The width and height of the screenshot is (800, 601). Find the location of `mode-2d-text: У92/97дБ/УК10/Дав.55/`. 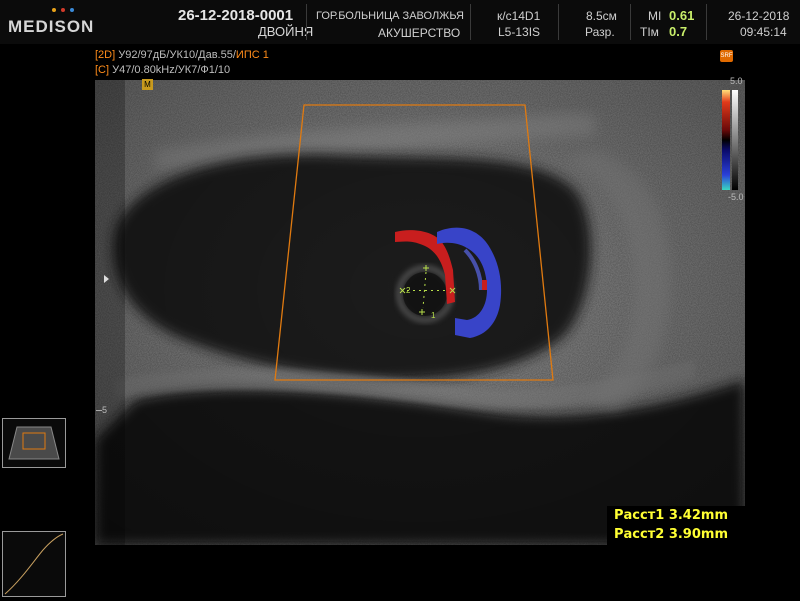

mode-2d-text: У92/97дБ/УК10/Дав.55/ is located at coordinates (175, 55).